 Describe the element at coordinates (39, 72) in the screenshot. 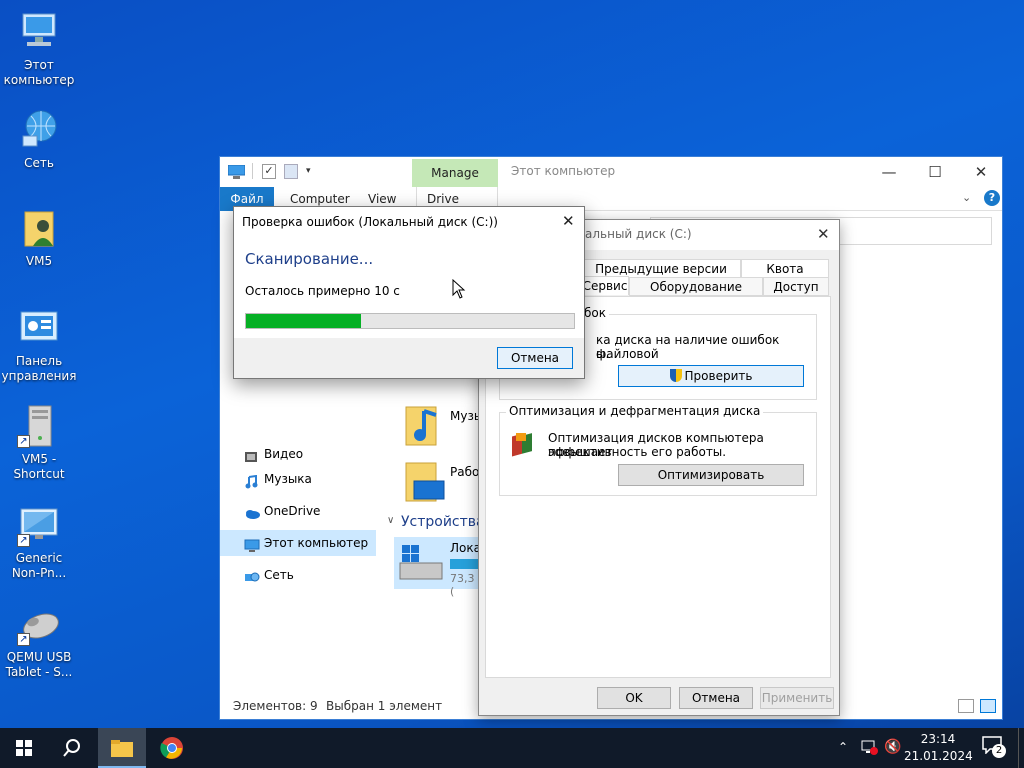

I see `desktop-icon-label: Этот компьютер` at that location.